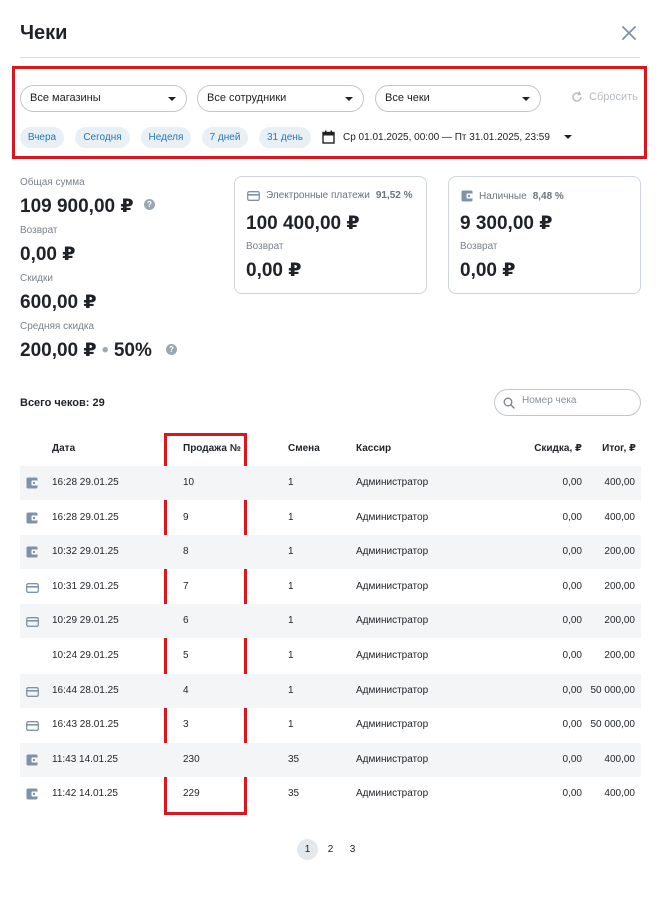 The width and height of the screenshot is (661, 910). I want to click on col-header-cashier: Кассир, so click(373, 448).